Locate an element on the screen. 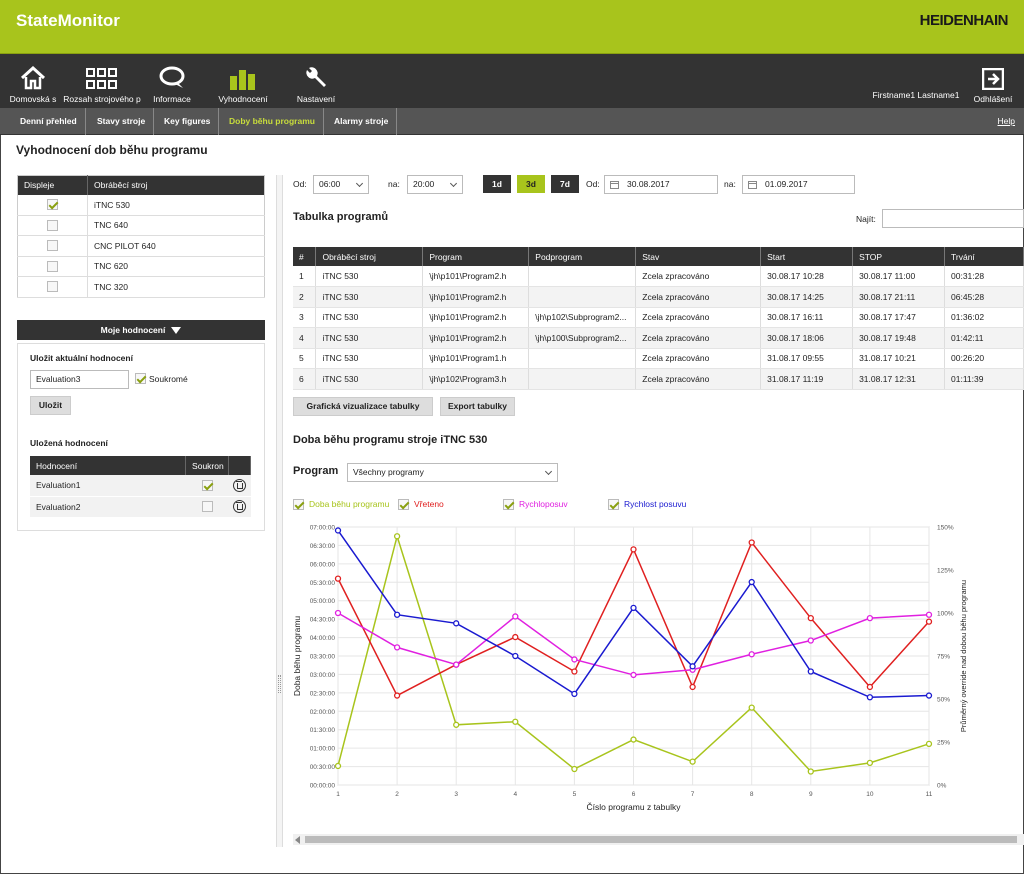  tab-machine-alarms: Alarmy stroje is located at coordinates (362, 121).